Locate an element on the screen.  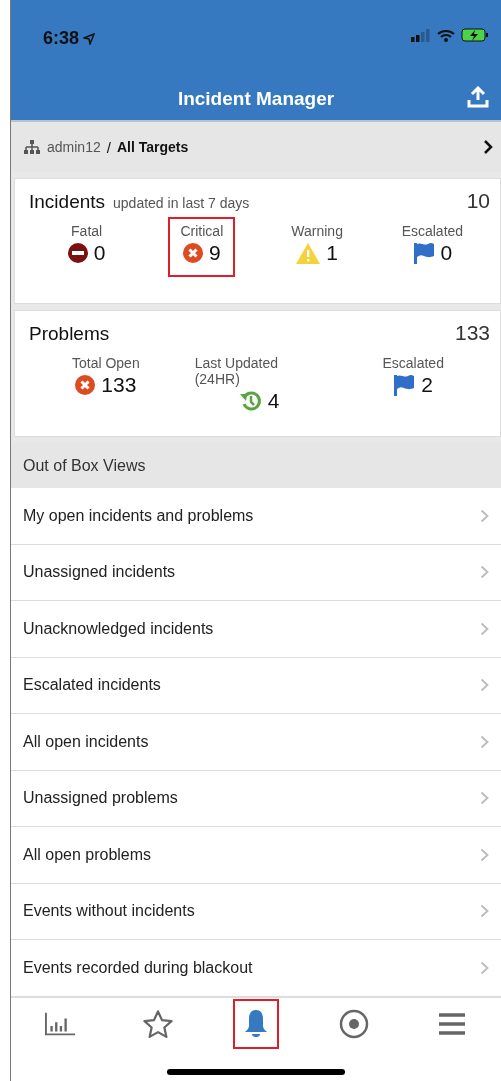
view-label: Escalated incidents is located at coordinates (92, 685).